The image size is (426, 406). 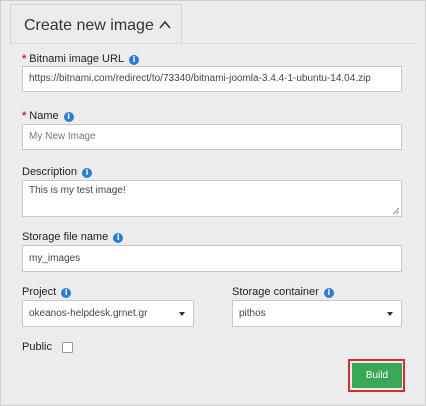 I want to click on container-label-text: Storage container, so click(x=275, y=292).